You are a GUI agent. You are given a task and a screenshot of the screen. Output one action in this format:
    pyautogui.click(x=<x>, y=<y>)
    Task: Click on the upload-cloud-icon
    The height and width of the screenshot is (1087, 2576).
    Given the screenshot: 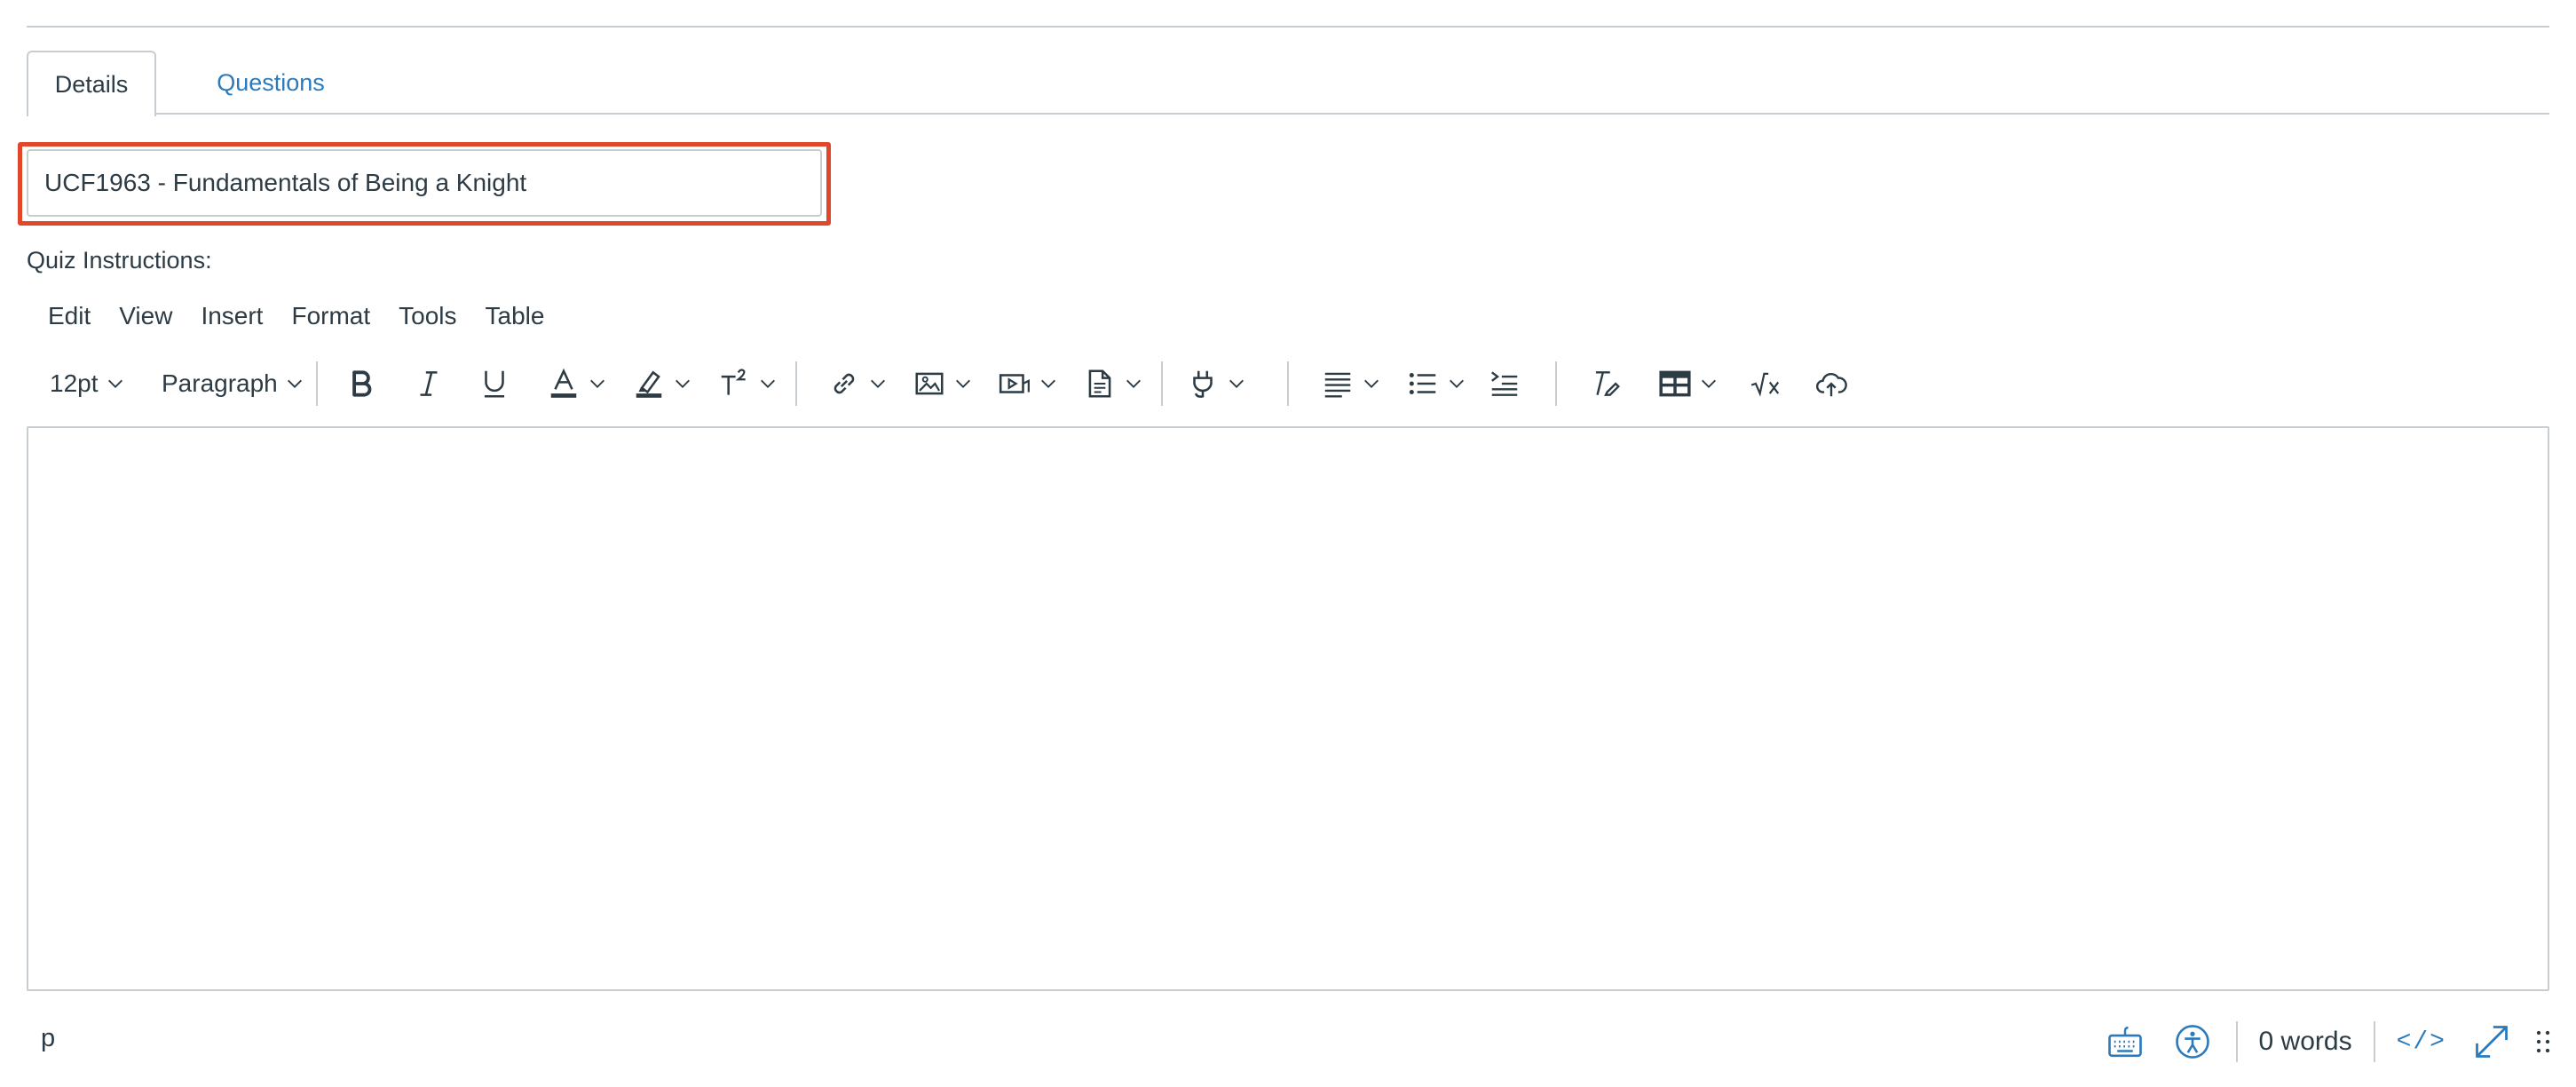 What is the action you would take?
    pyautogui.click(x=1831, y=384)
    